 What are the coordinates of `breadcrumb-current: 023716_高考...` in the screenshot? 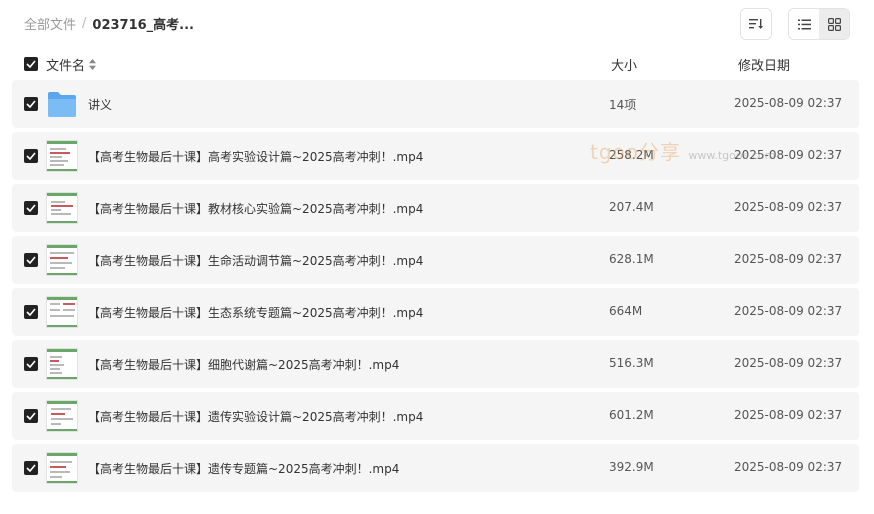 It's located at (143, 25).